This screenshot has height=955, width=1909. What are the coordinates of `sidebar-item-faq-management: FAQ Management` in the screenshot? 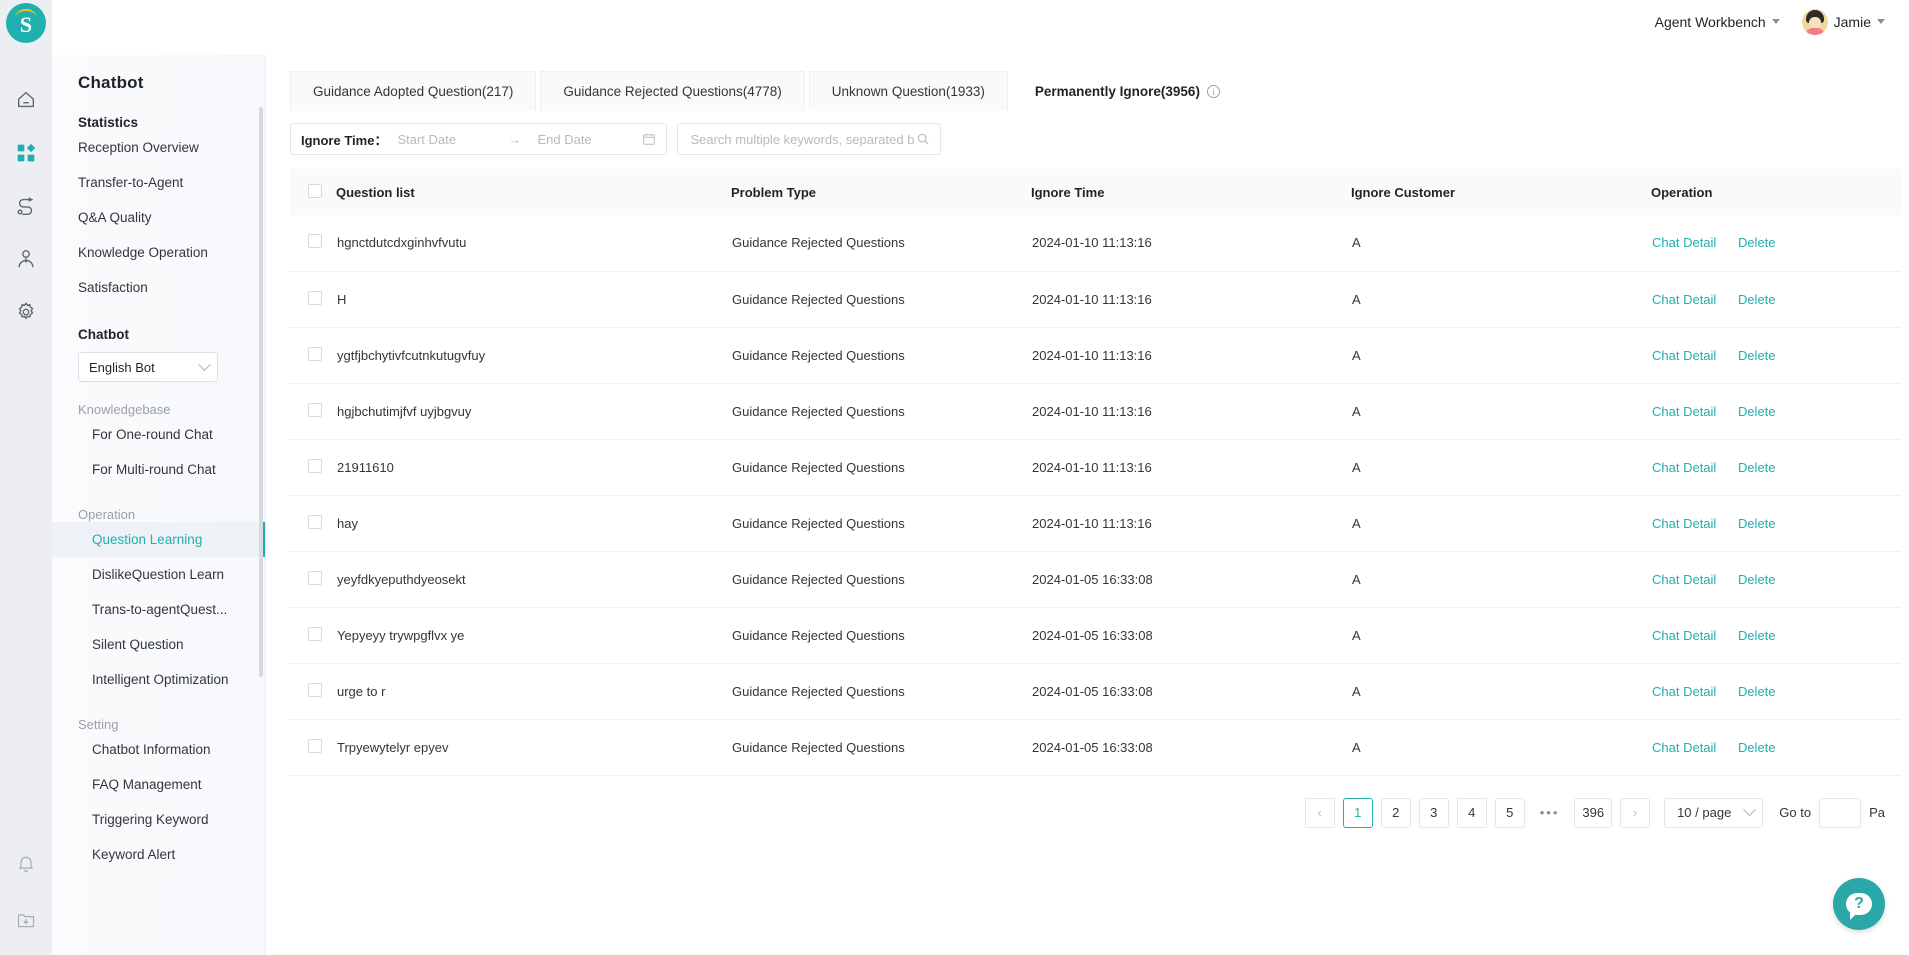 It's located at (158, 784).